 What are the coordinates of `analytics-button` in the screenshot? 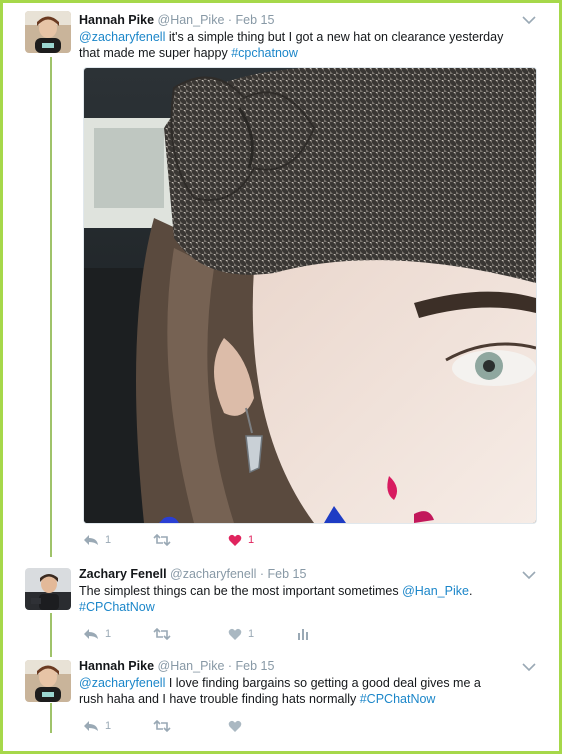 It's located at (303, 634).